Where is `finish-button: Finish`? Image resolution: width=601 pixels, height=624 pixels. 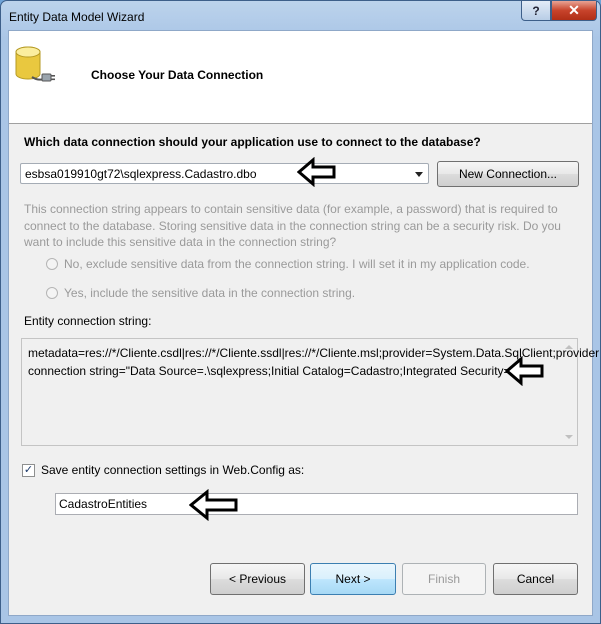 finish-button: Finish is located at coordinates (444, 579).